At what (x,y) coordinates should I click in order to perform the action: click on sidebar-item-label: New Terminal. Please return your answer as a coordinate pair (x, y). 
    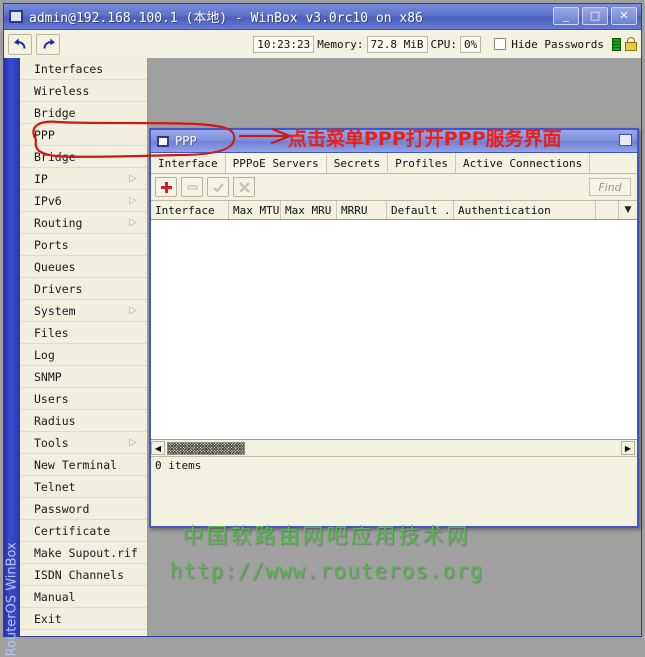
    Looking at the image, I should click on (76, 464).